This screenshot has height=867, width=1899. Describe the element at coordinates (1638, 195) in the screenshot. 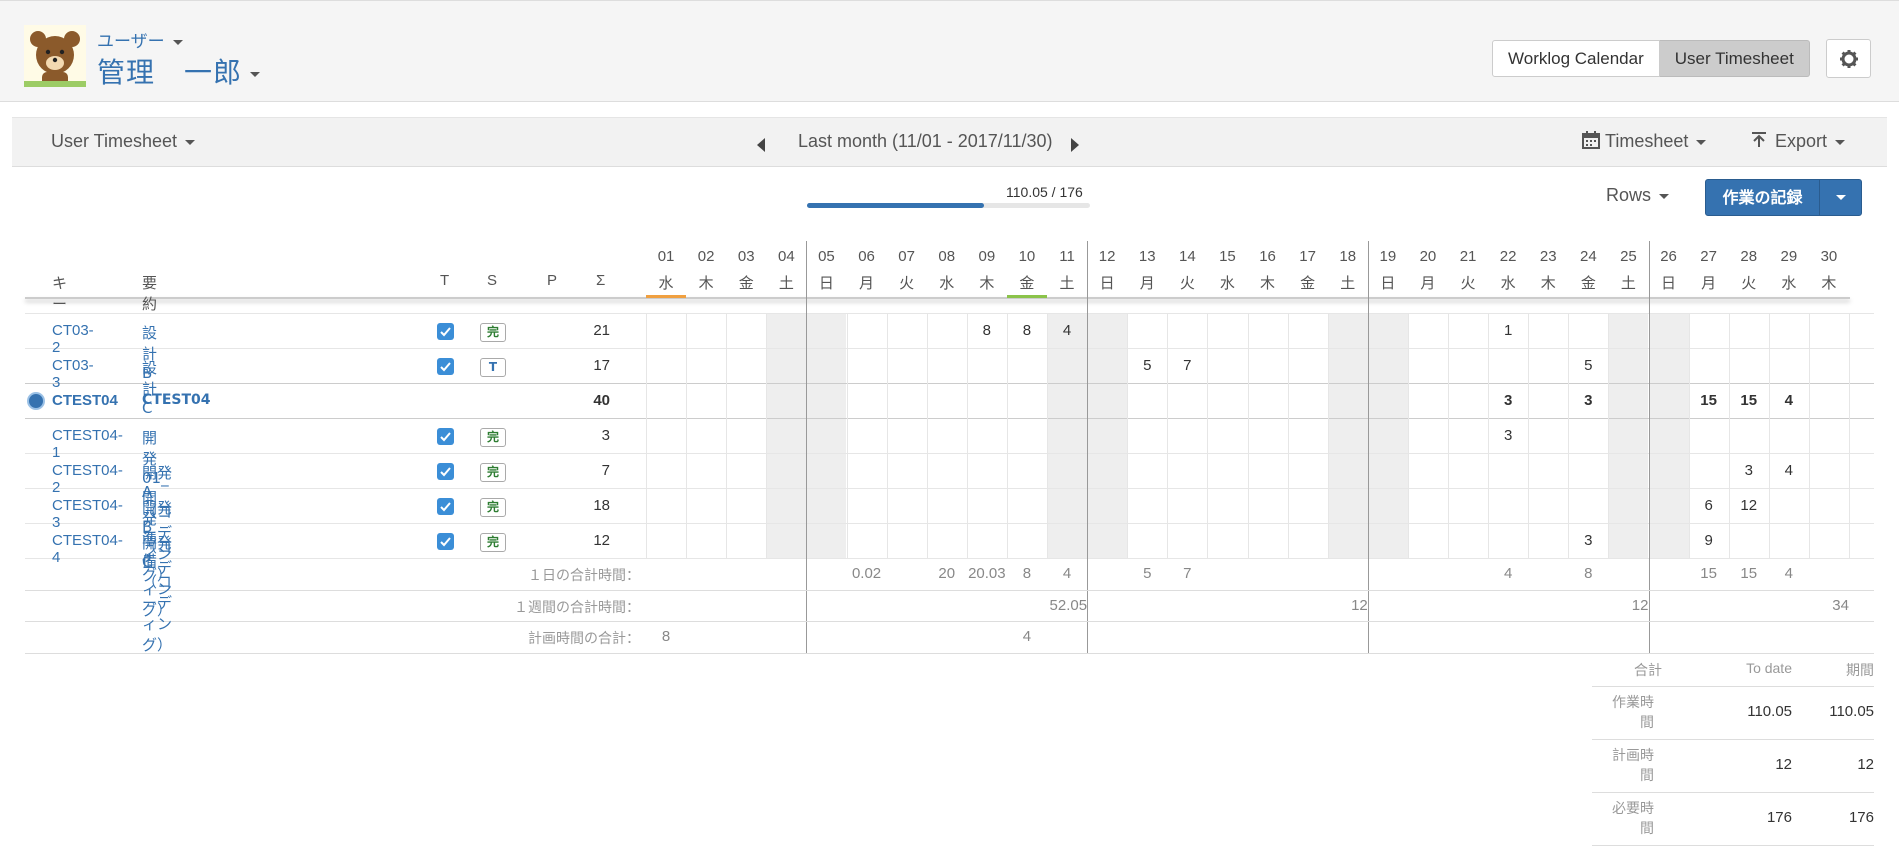

I see `rows-dropdown: Rows` at that location.